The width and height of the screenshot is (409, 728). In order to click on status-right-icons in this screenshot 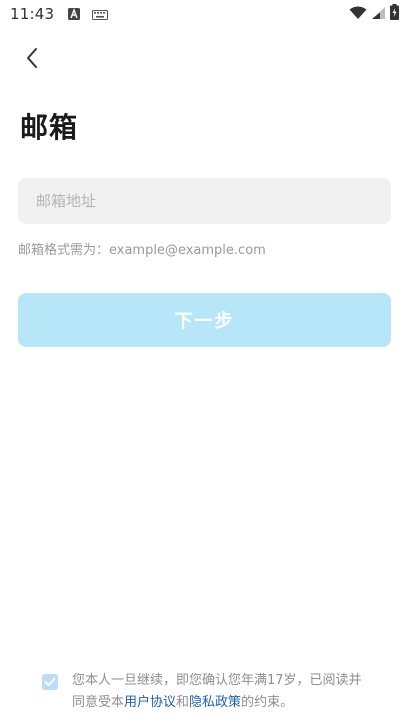, I will do `click(374, 14)`.